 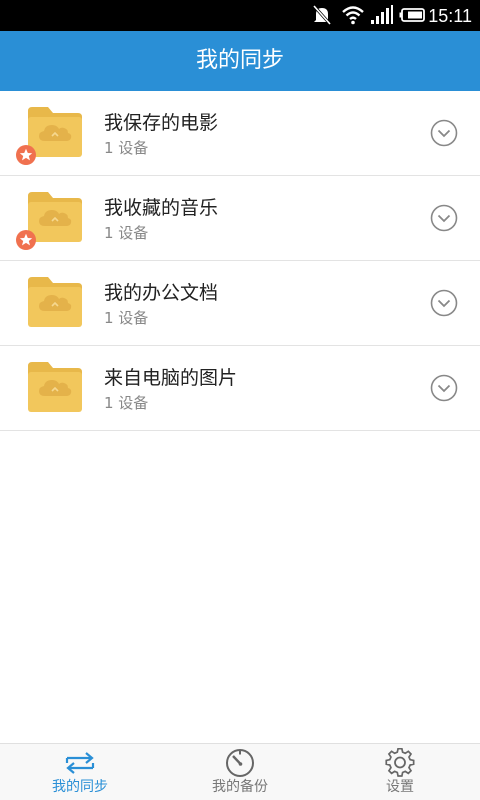 I want to click on list-item: 我收藏的音乐 1 设备, so click(x=240, y=218).